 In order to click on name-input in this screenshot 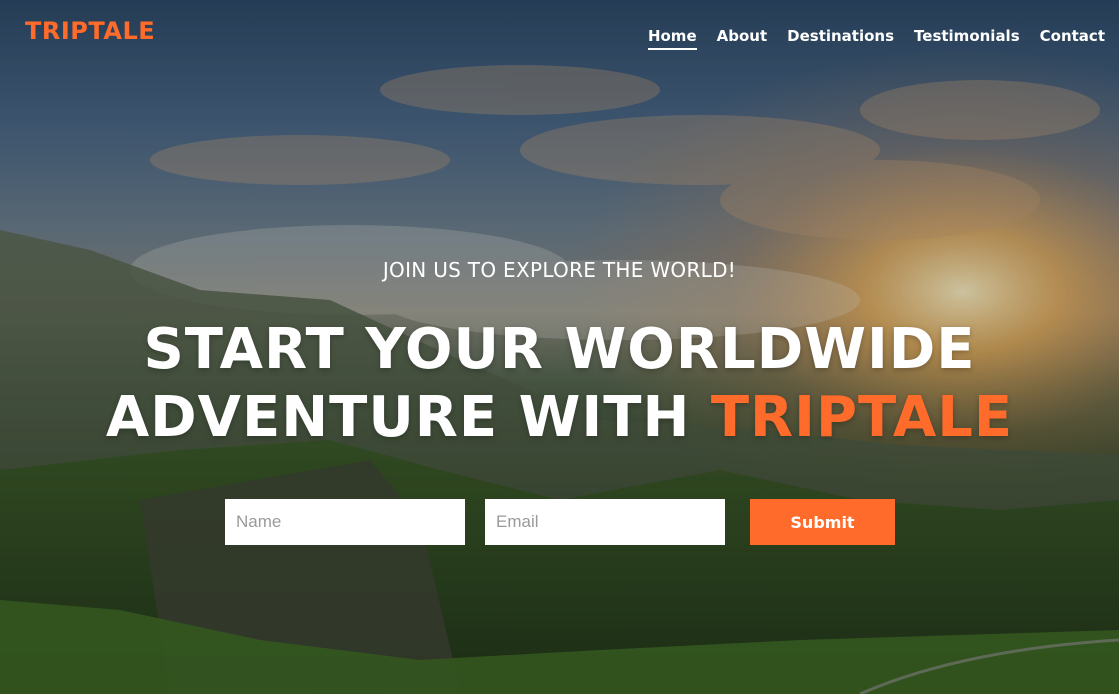, I will do `click(345, 522)`.